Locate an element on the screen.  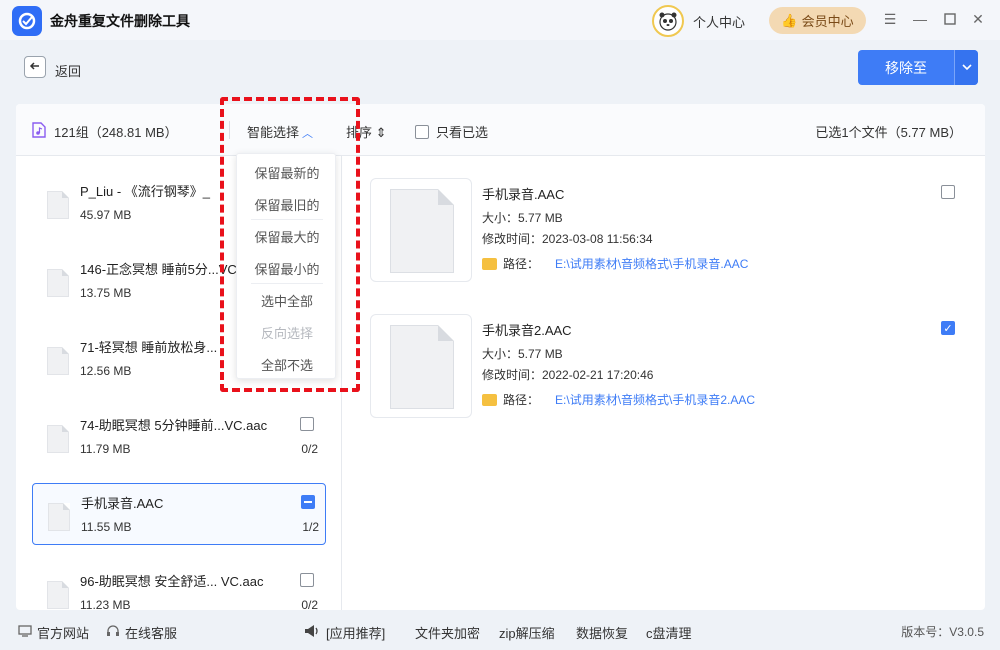
menu-item-invert-selection: 反向选择 is located at coordinates (286, 333).